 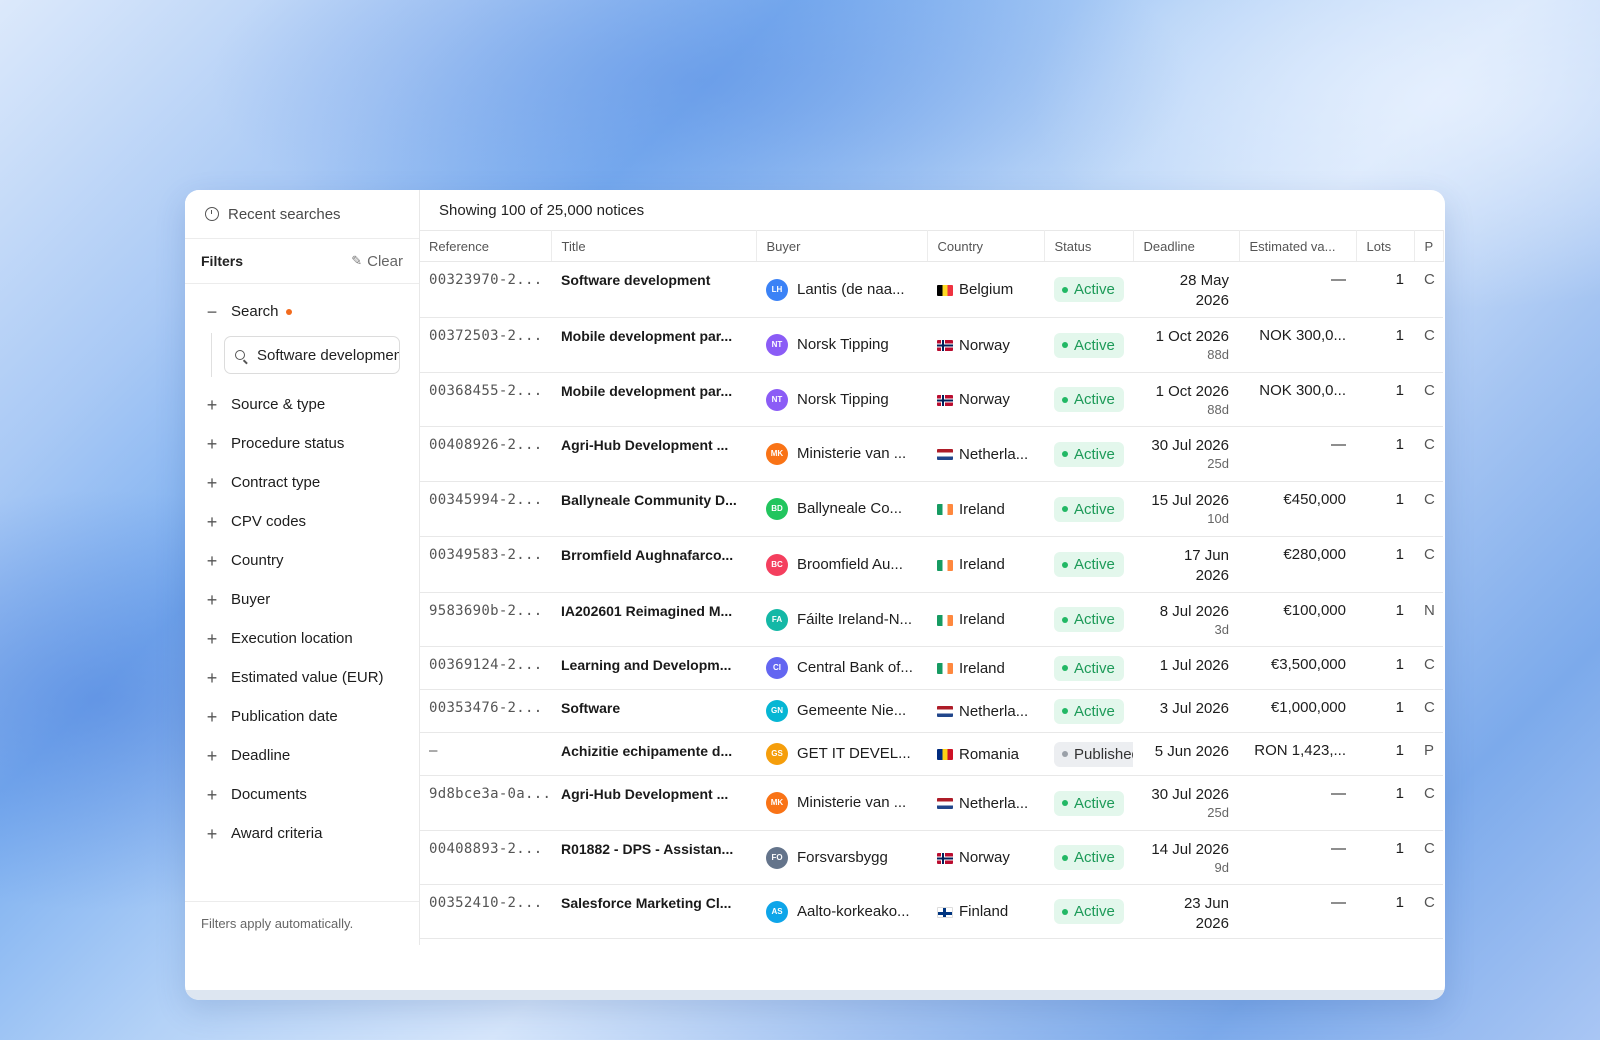 What do you see at coordinates (1103, 754) in the screenshot?
I see `status-label: Published` at bounding box center [1103, 754].